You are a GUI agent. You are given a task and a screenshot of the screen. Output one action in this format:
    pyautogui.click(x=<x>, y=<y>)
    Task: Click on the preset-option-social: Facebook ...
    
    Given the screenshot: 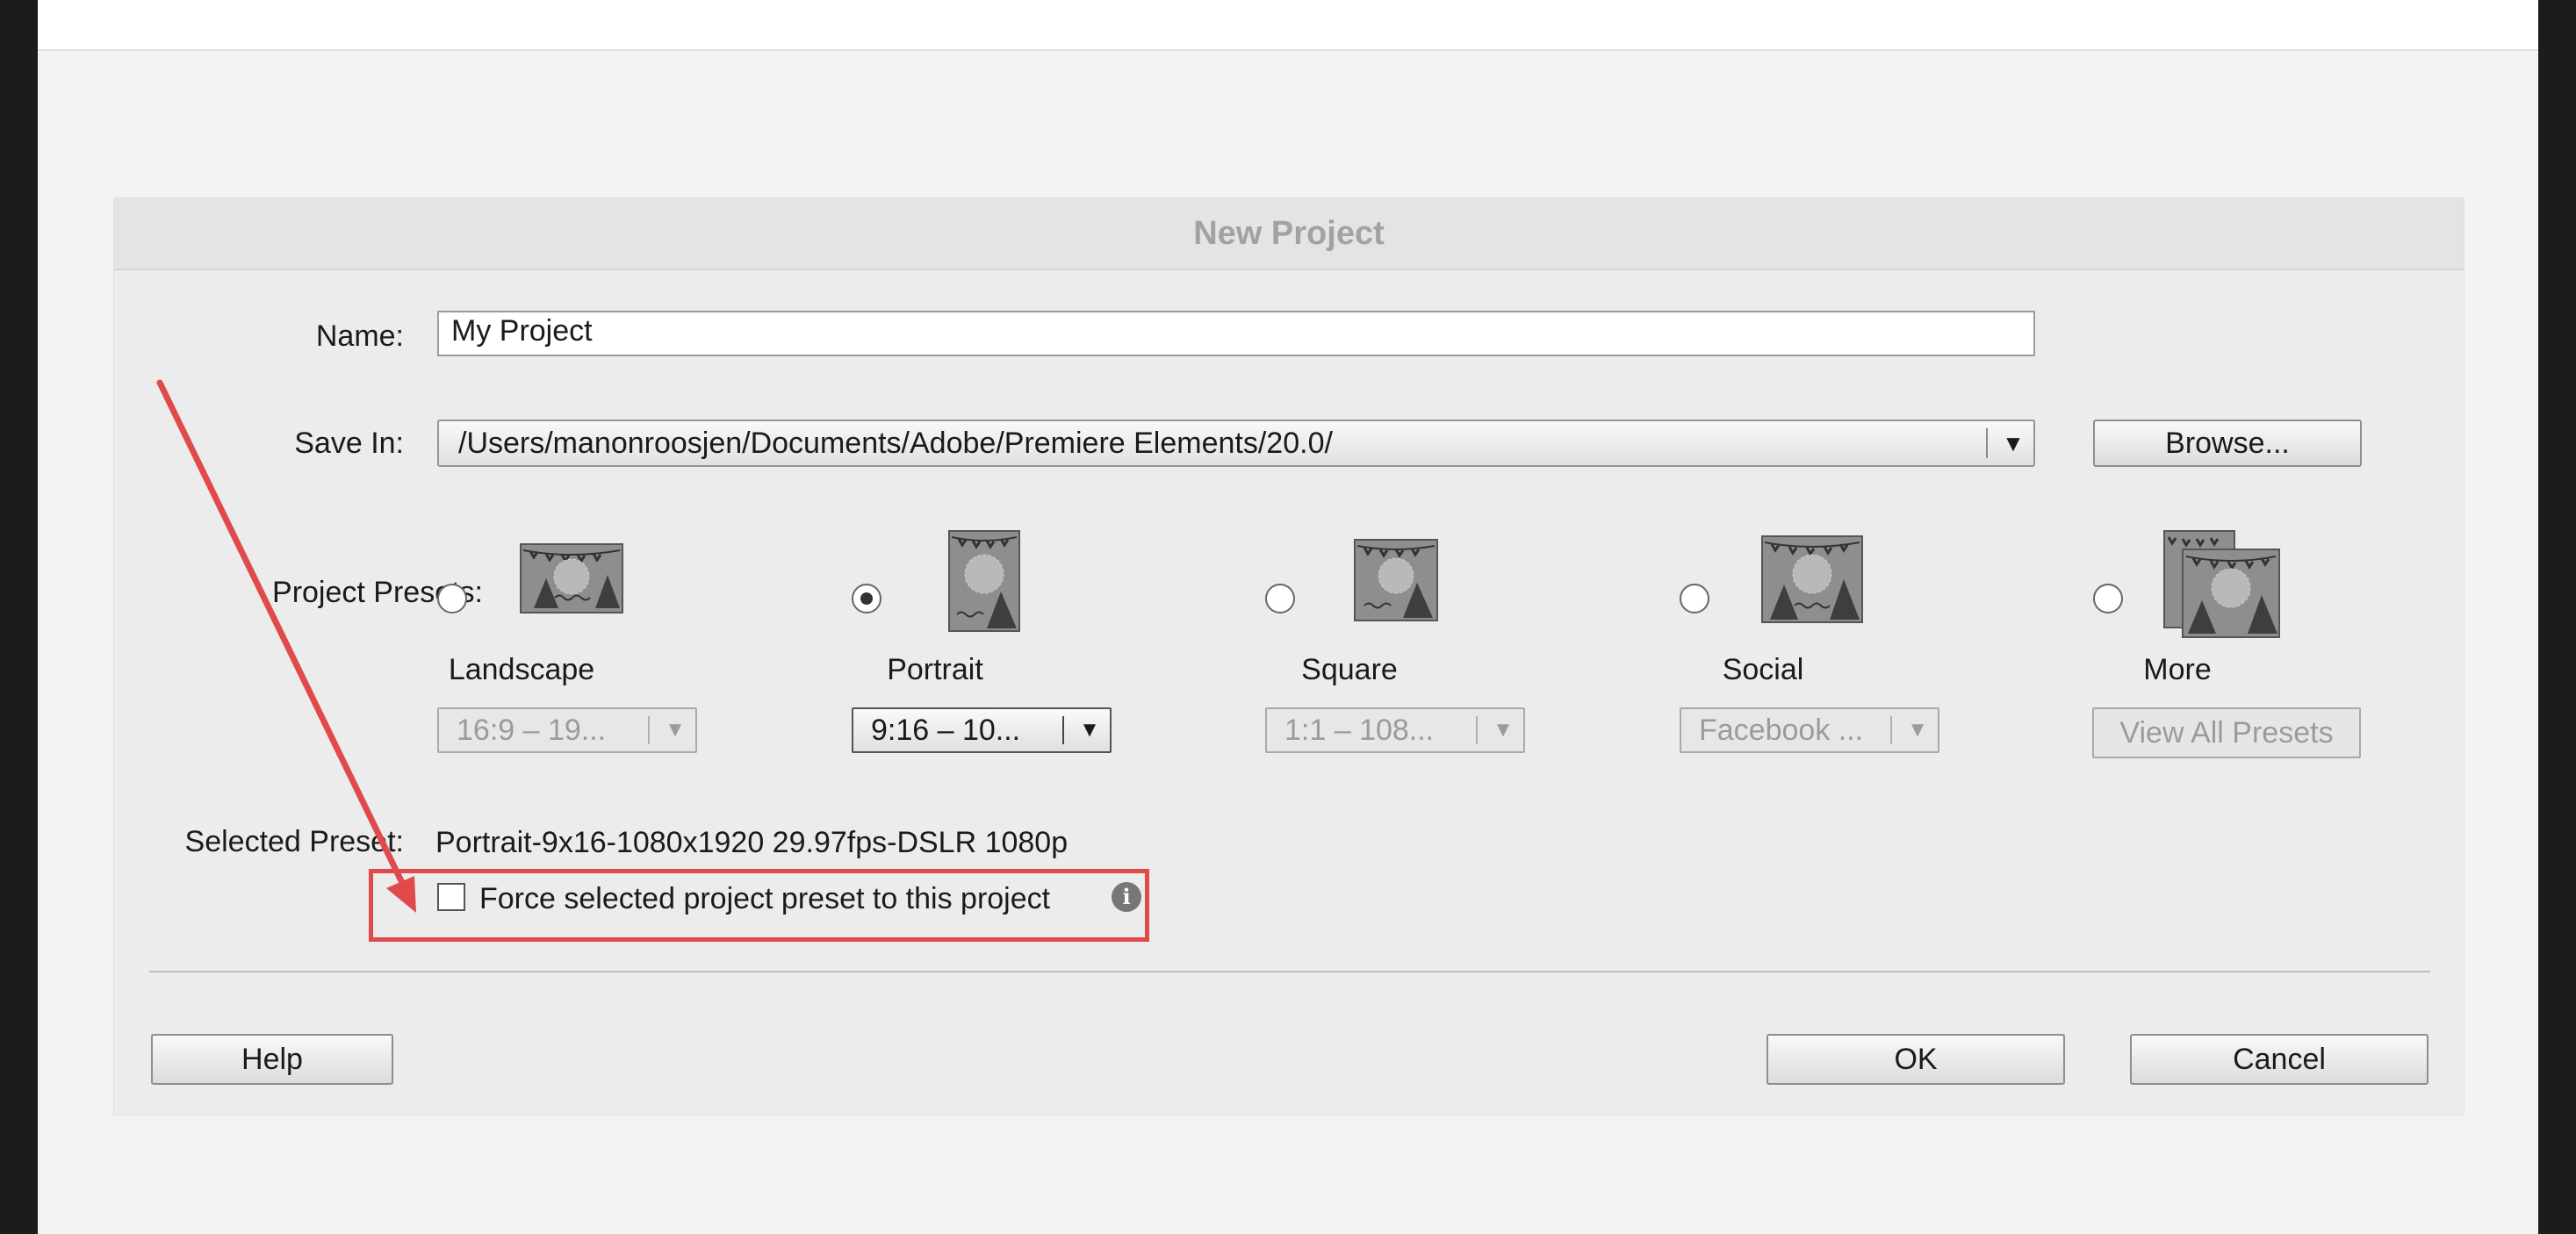 What is the action you would take?
    pyautogui.click(x=1781, y=730)
    